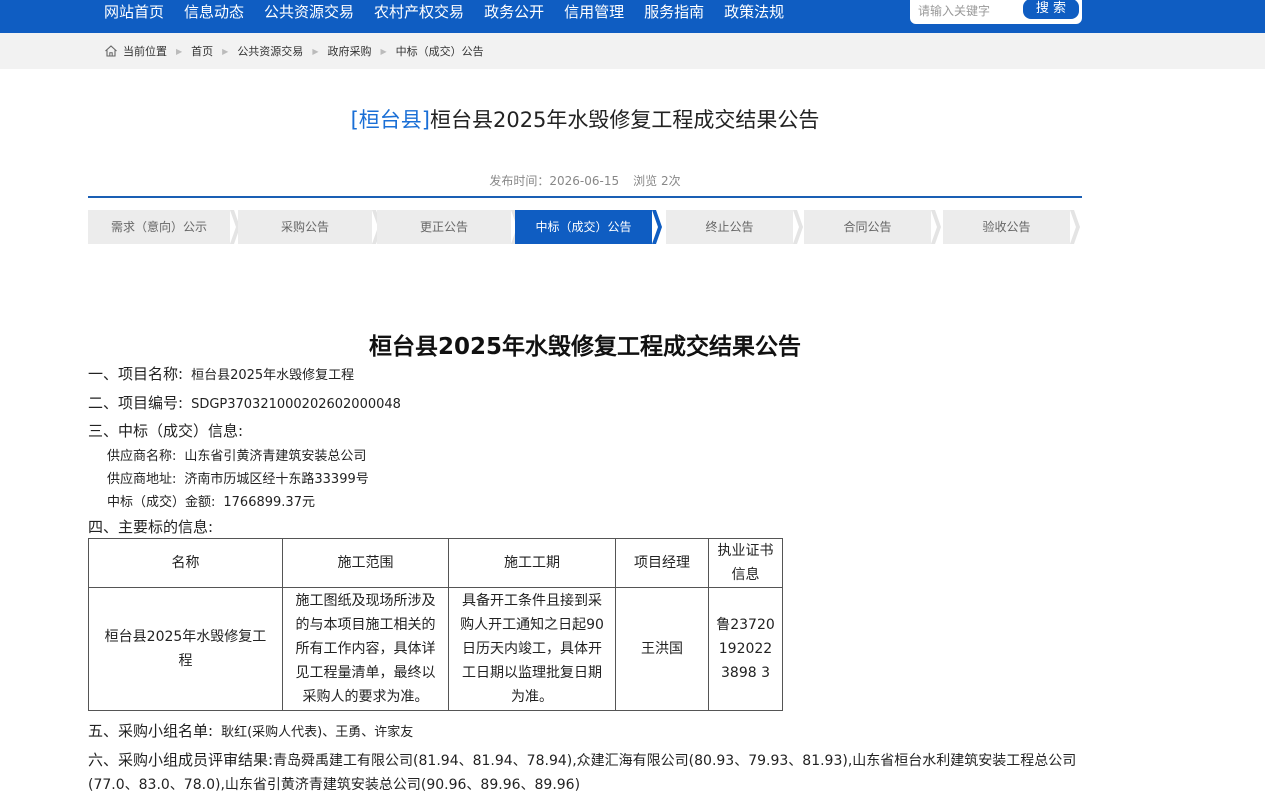 This screenshot has width=1265, height=801. What do you see at coordinates (142, 479) in the screenshot?
I see `supplier-address-label: 供应商地址:` at bounding box center [142, 479].